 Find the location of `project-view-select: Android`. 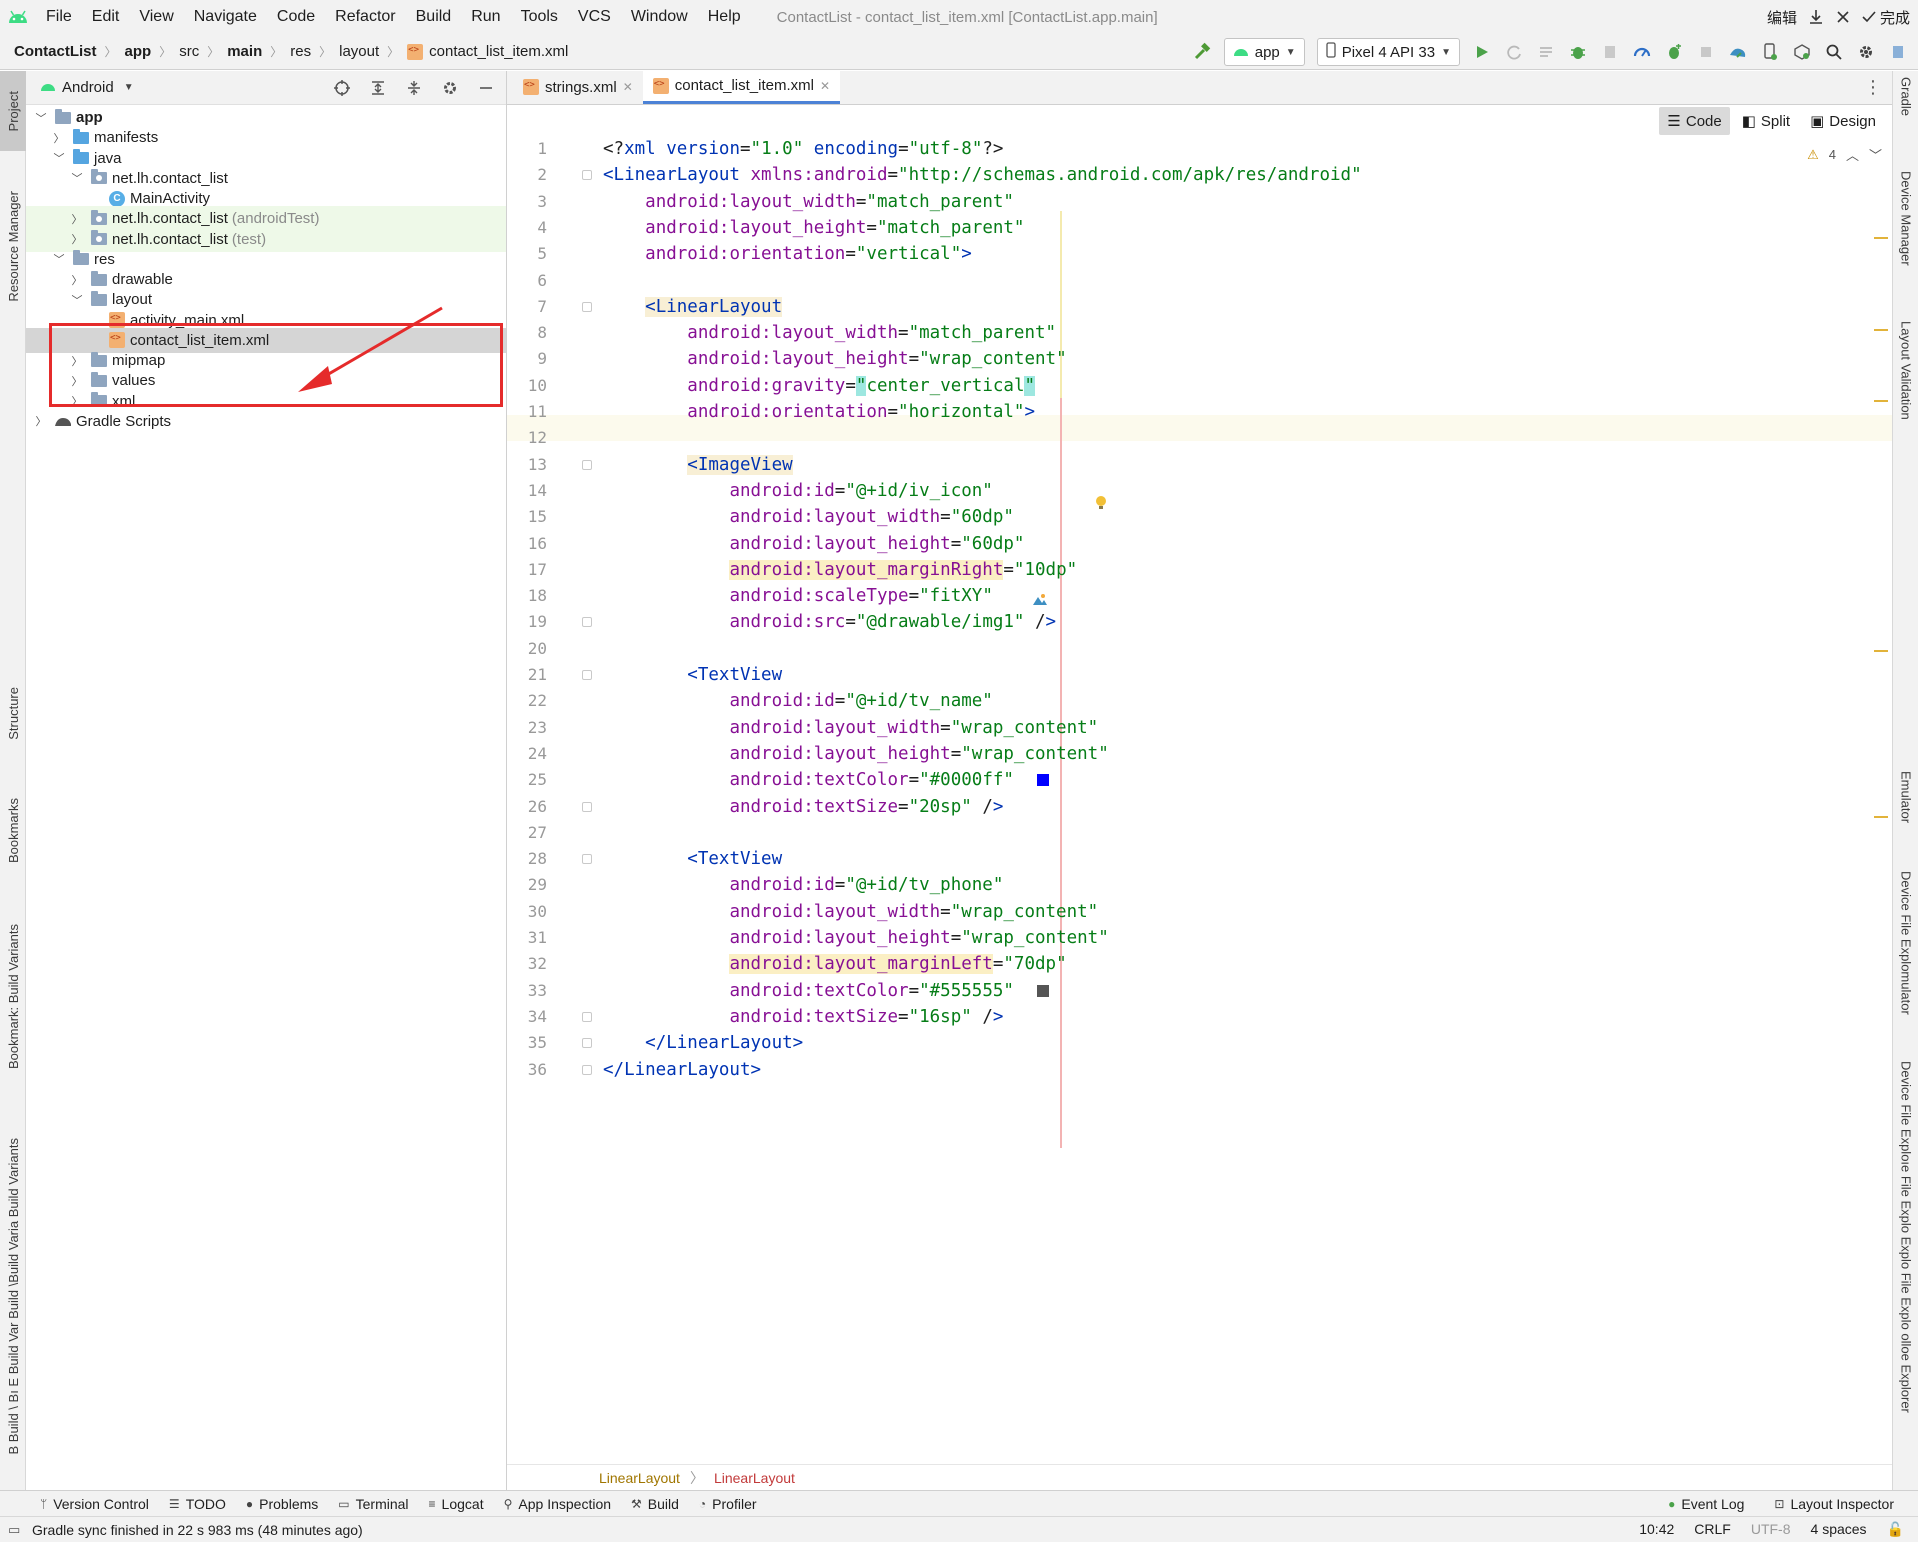

project-view-select: Android is located at coordinates (88, 87).